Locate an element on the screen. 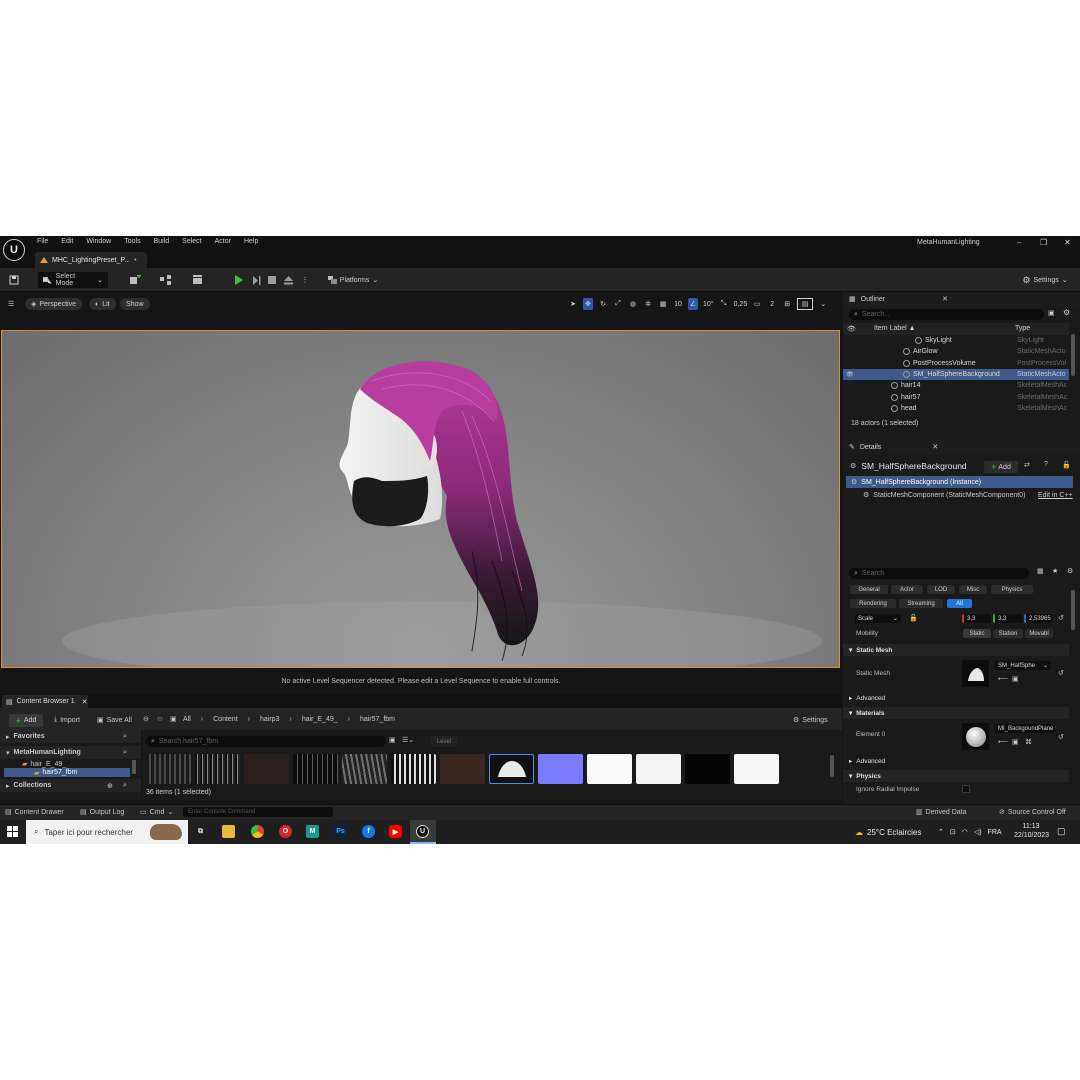  menu-file: File is located at coordinates (42, 241).